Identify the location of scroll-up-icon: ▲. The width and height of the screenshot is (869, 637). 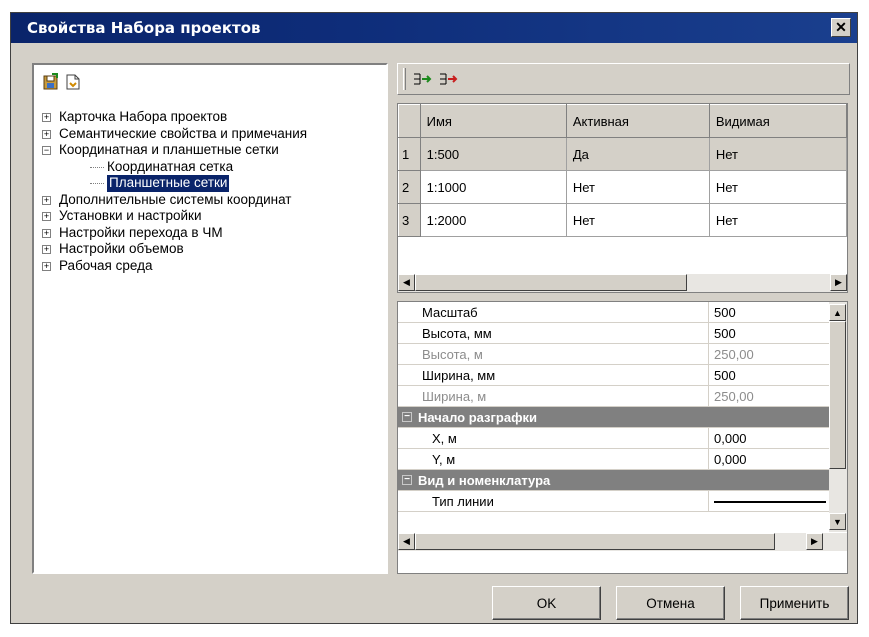
(837, 312).